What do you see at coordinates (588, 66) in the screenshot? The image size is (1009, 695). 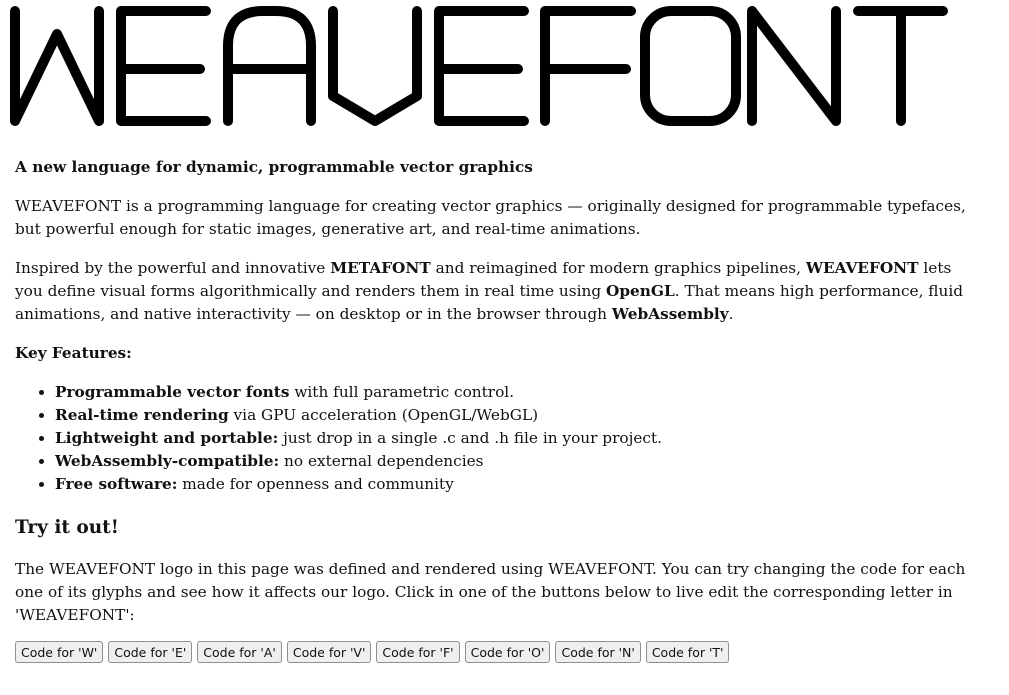 I see `logo-glyph-f` at bounding box center [588, 66].